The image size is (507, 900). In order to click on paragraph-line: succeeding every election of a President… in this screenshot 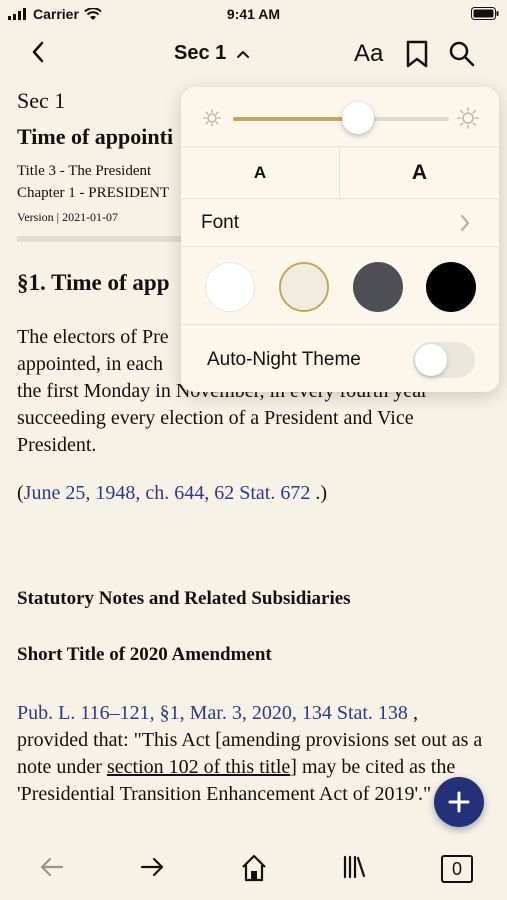, I will do `click(215, 431)`.